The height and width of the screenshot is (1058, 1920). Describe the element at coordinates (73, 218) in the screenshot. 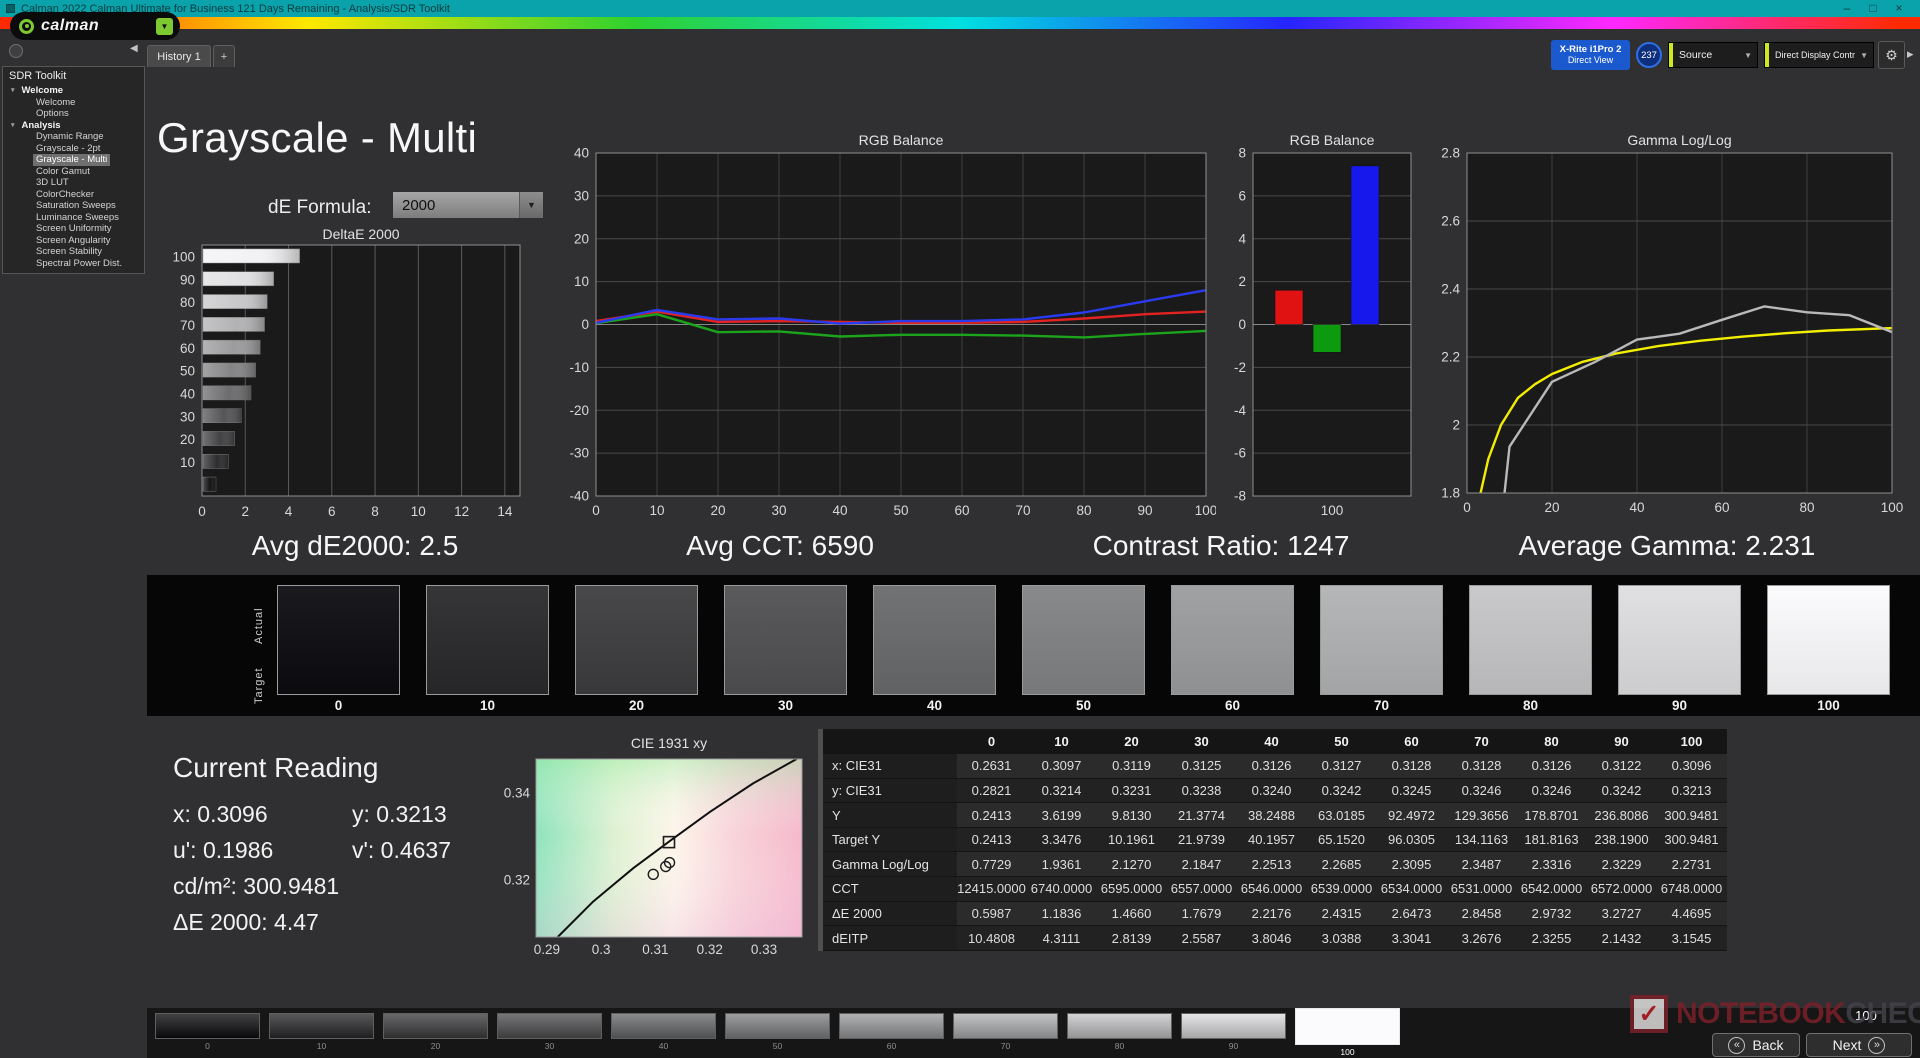

I see `sidebar-item-luminance-sweeps: Luminance Sweeps` at that location.